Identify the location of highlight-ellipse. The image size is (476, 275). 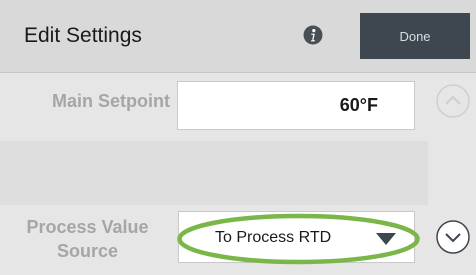
(298, 239).